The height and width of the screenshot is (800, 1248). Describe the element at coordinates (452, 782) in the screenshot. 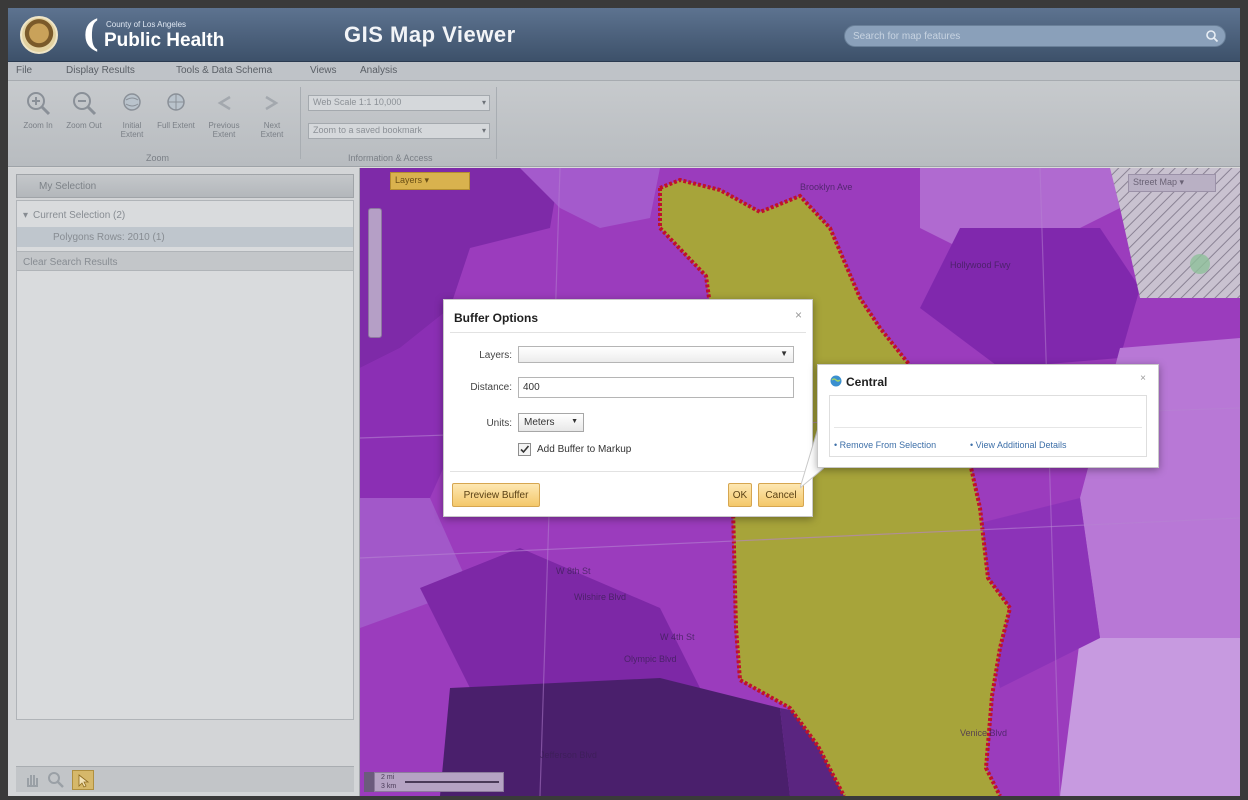

I see `scale-line` at that location.